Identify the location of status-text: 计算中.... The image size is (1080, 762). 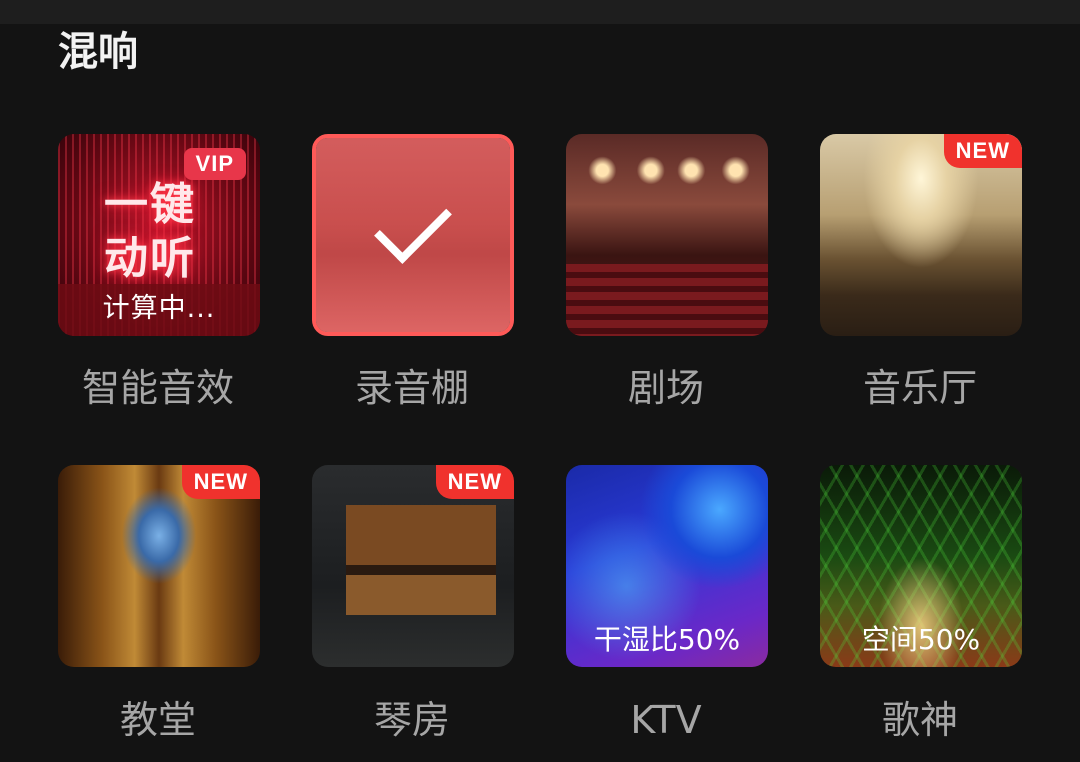
(159, 310).